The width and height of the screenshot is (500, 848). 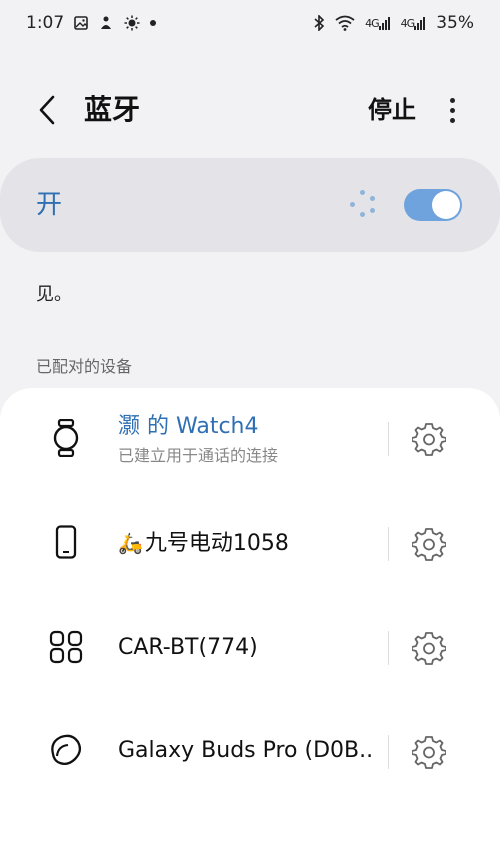 I want to click on device-row-scooter: 🛵九号电动1058, so click(x=250, y=544).